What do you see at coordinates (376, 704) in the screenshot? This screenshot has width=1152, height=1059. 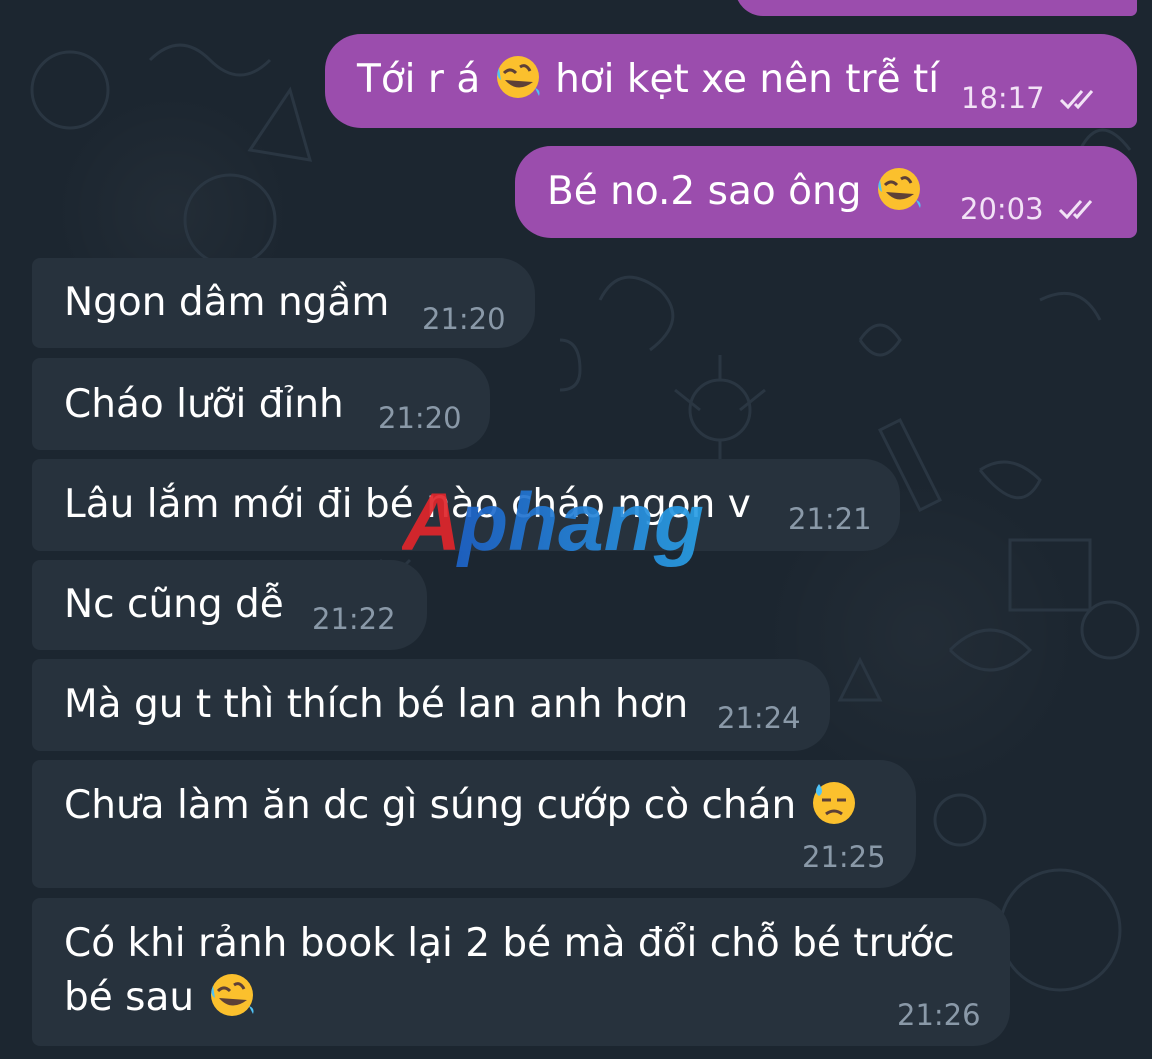 I see `message-text: Mà gu t thì thích bé lan anh hơn` at bounding box center [376, 704].